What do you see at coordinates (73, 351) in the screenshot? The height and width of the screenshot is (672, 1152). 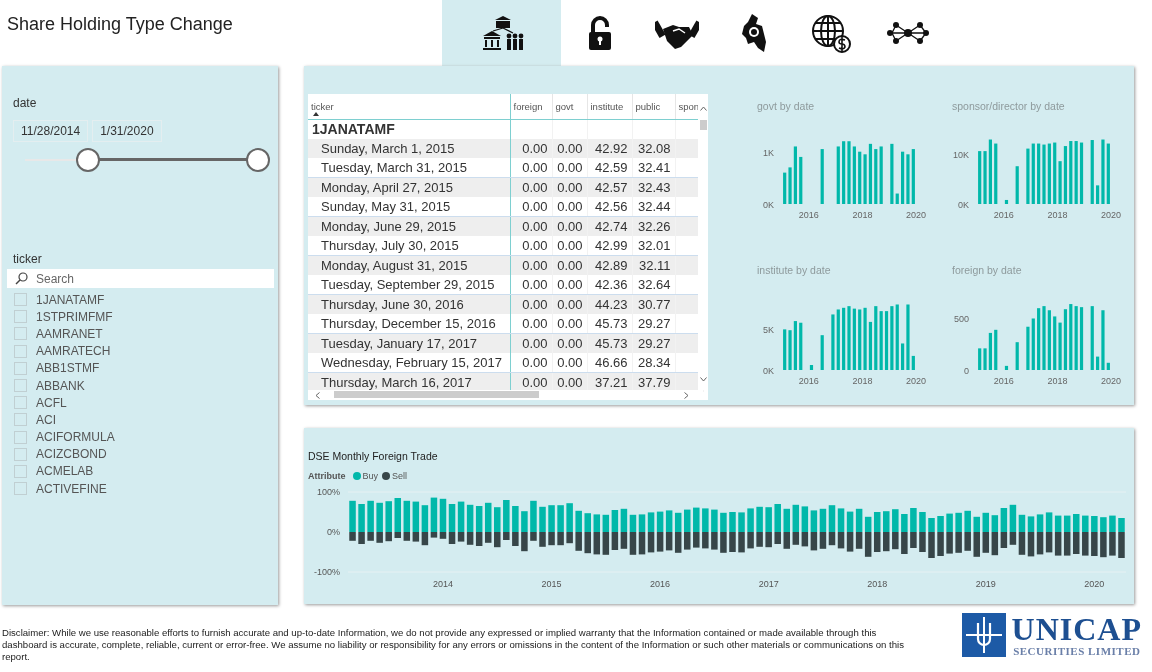 I see `ticker-option: AAMRATECH` at bounding box center [73, 351].